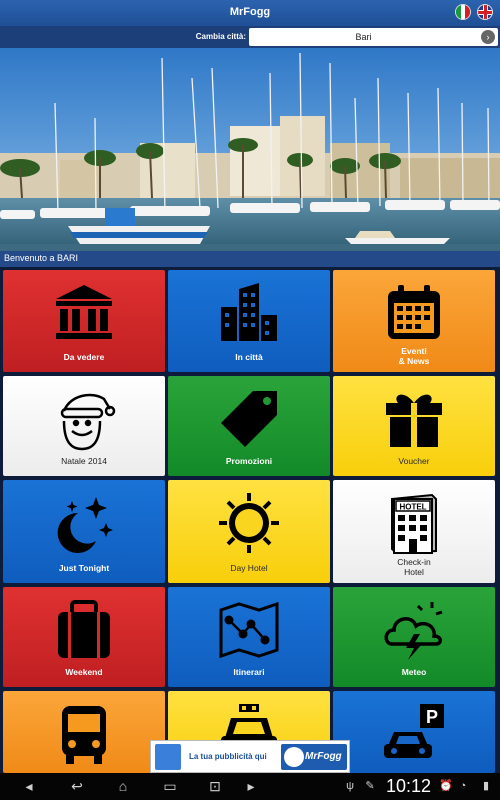  What do you see at coordinates (168, 757) in the screenshot?
I see `phone-icon` at bounding box center [168, 757].